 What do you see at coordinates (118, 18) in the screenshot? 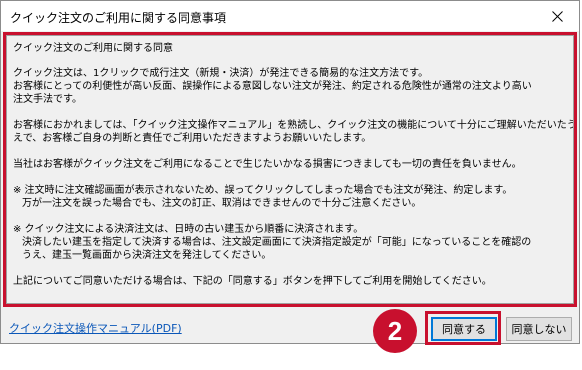
I see `window-title: クイック注文のご利用に関する同意事項` at bounding box center [118, 18].